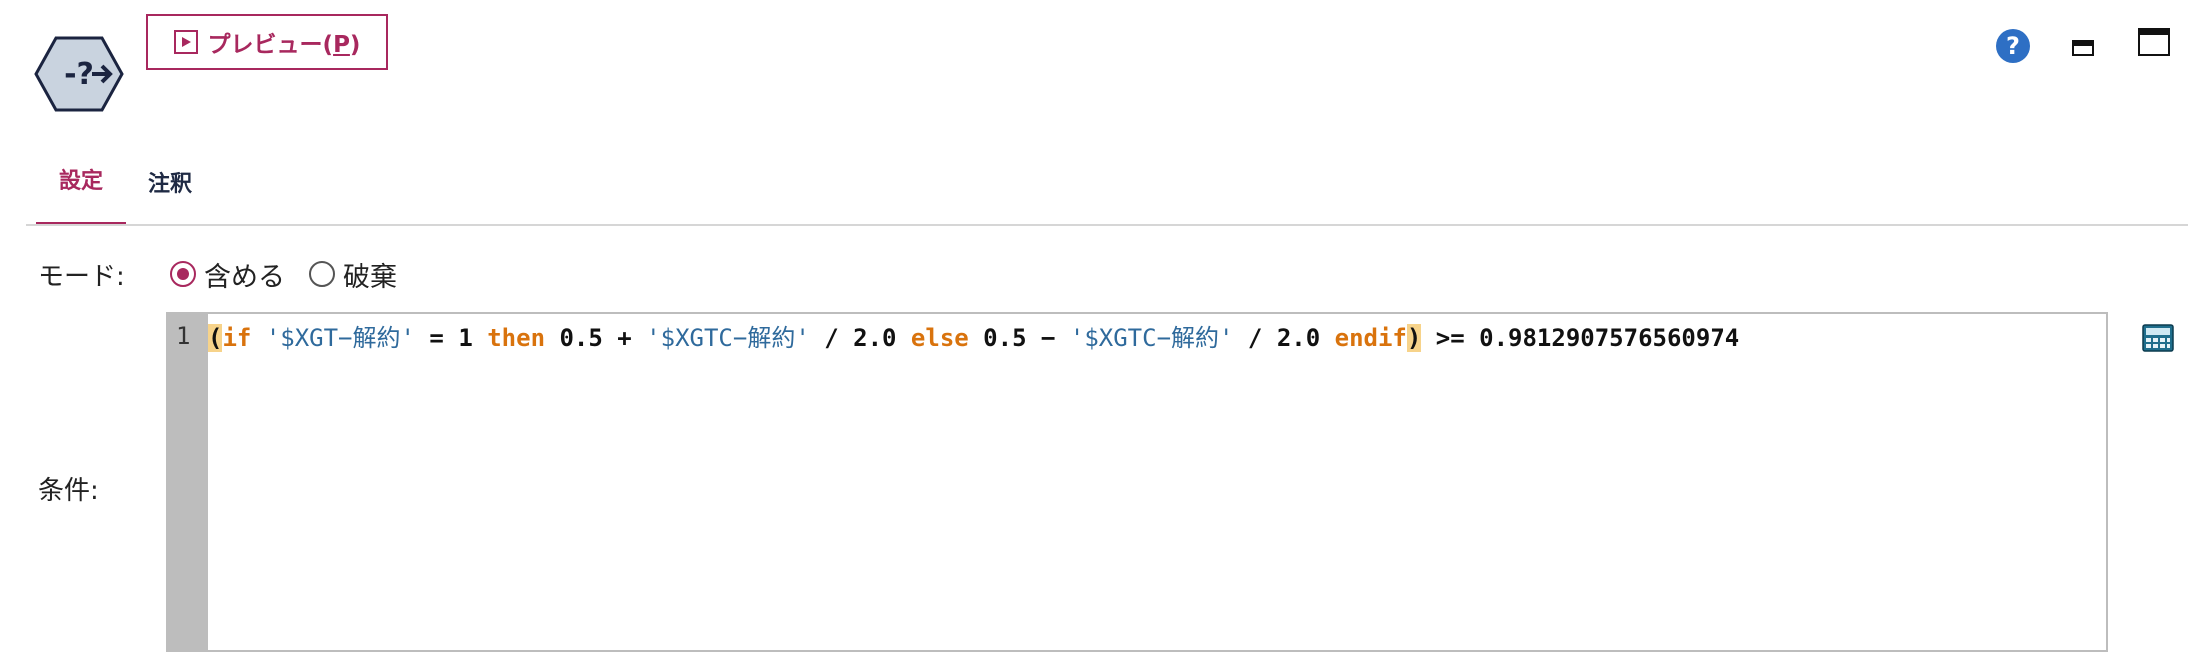 The height and width of the screenshot is (666, 2210). Describe the element at coordinates (183, 274) in the screenshot. I see `radio-checked-icon` at that location.